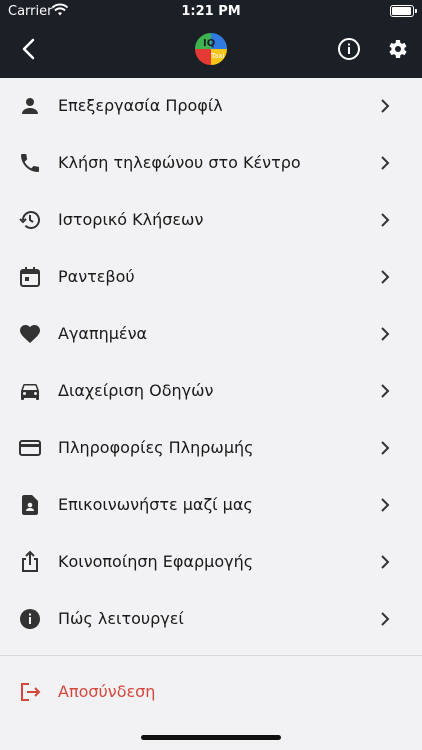 The width and height of the screenshot is (422, 750). Describe the element at coordinates (179, 162) in the screenshot. I see `menu-item-label: Κλήση τηλεφώνου στο Κέντρο` at that location.